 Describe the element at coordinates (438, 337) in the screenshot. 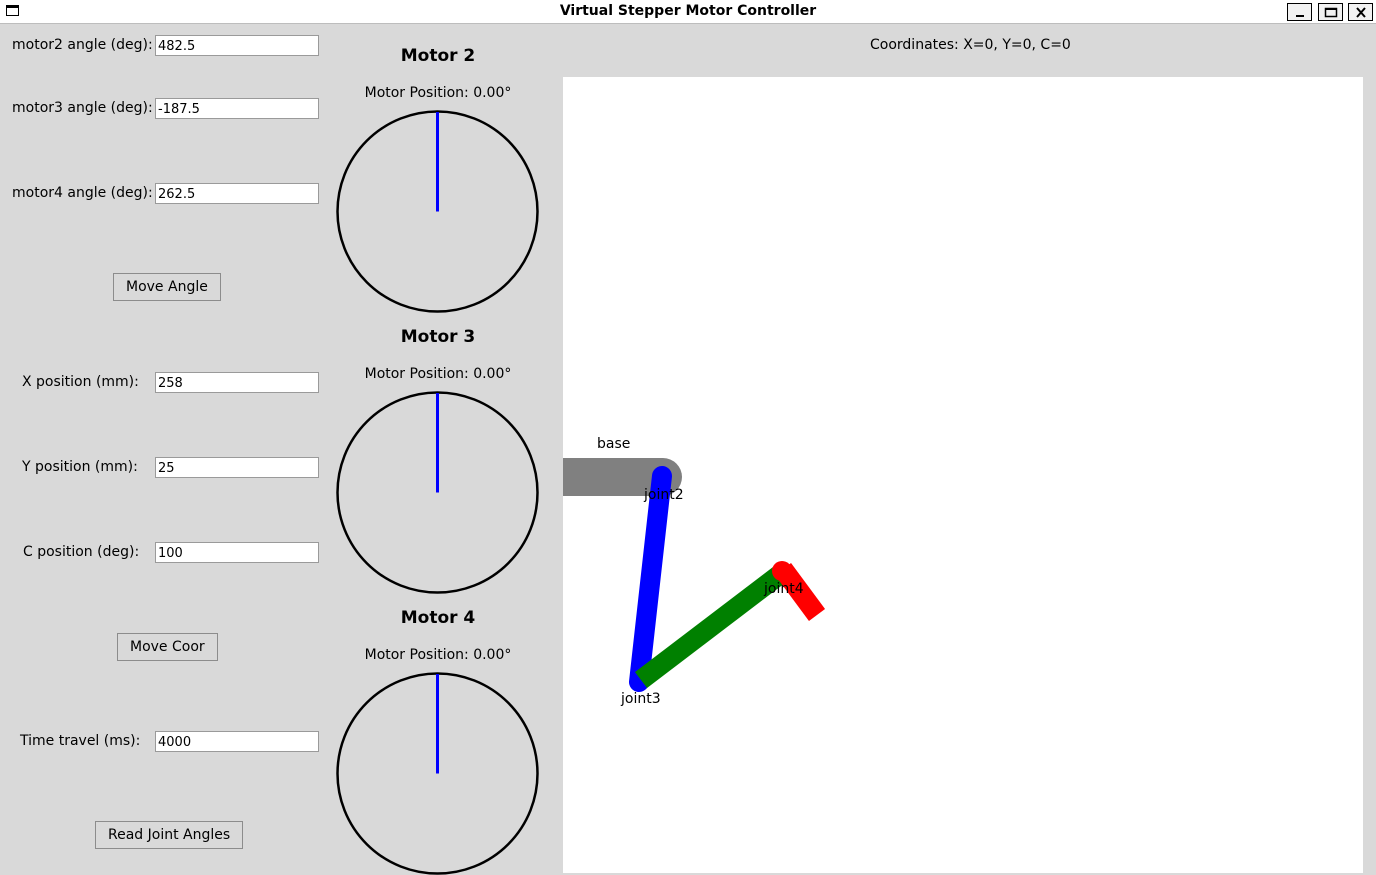

I see `motor3-title: Motor 3` at that location.